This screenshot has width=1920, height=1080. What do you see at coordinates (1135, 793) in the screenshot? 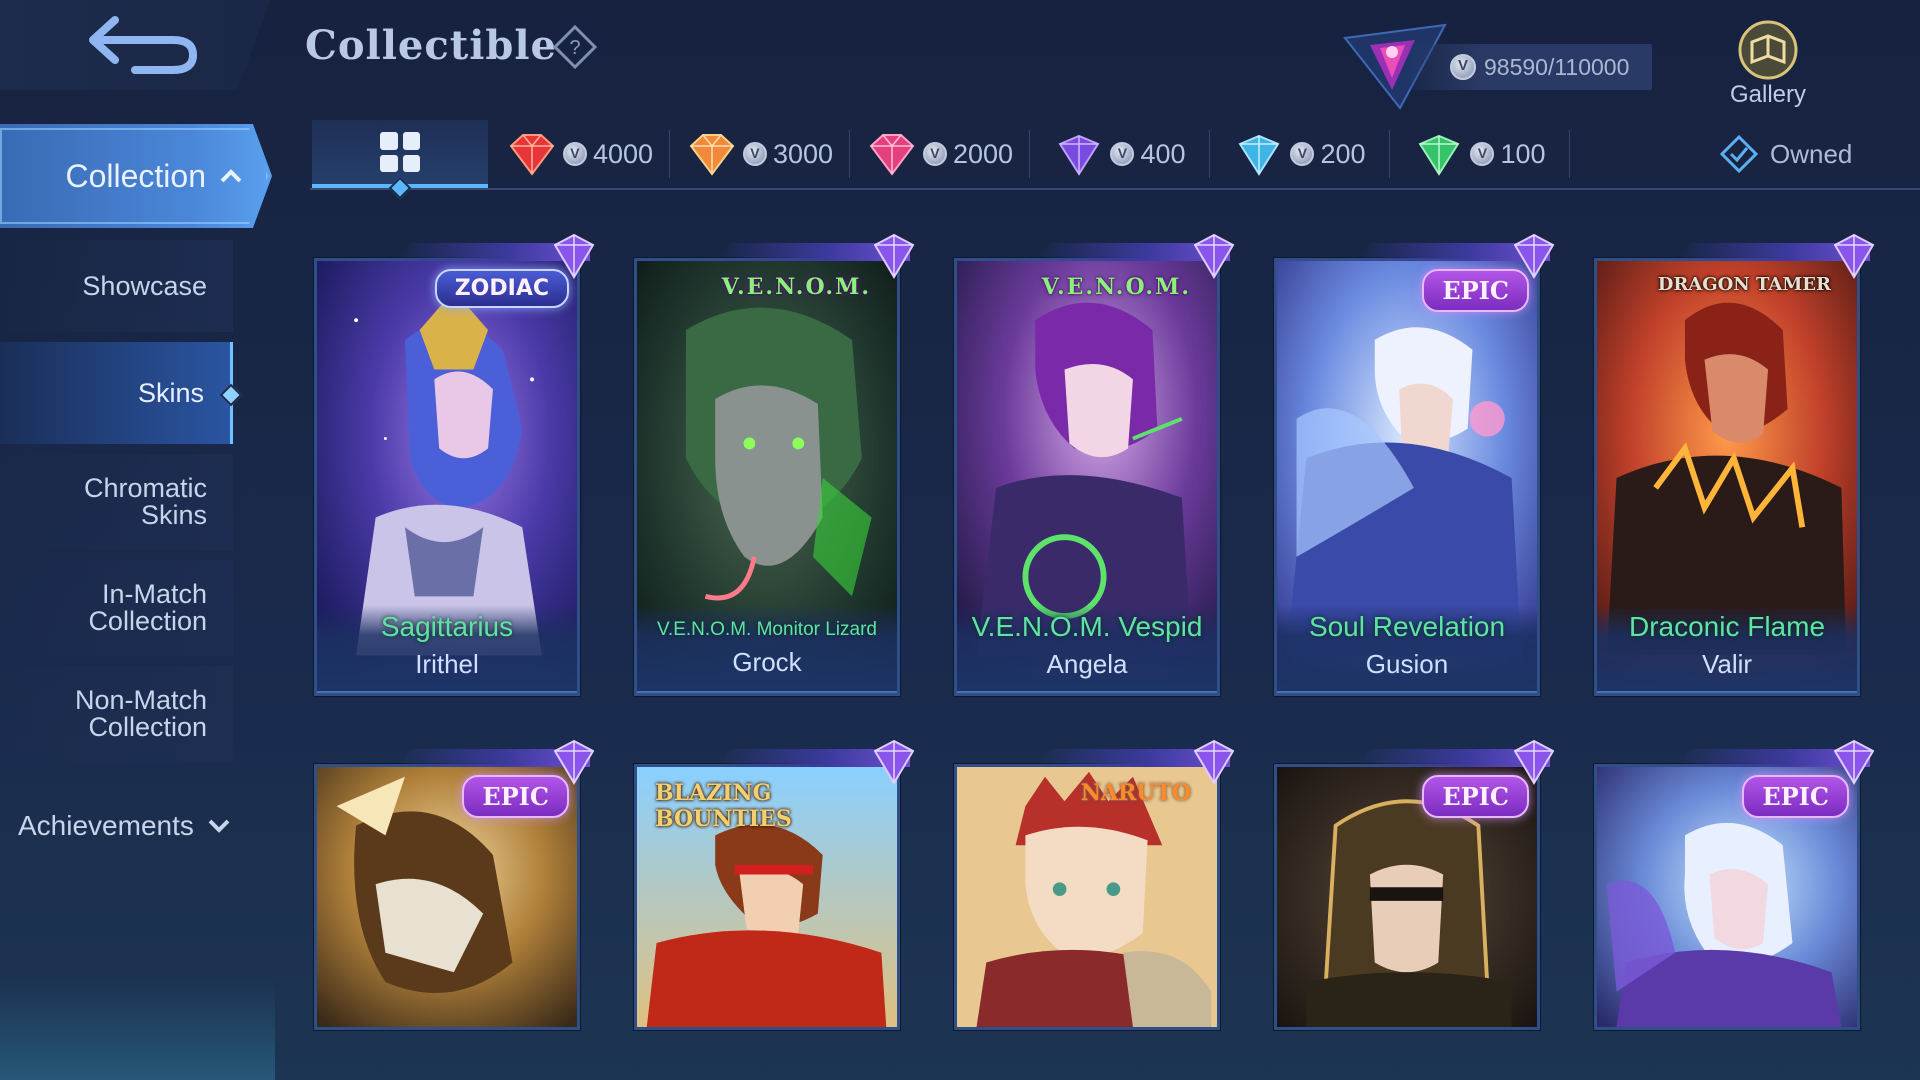
I see `series-logo: NARUTO` at bounding box center [1135, 793].